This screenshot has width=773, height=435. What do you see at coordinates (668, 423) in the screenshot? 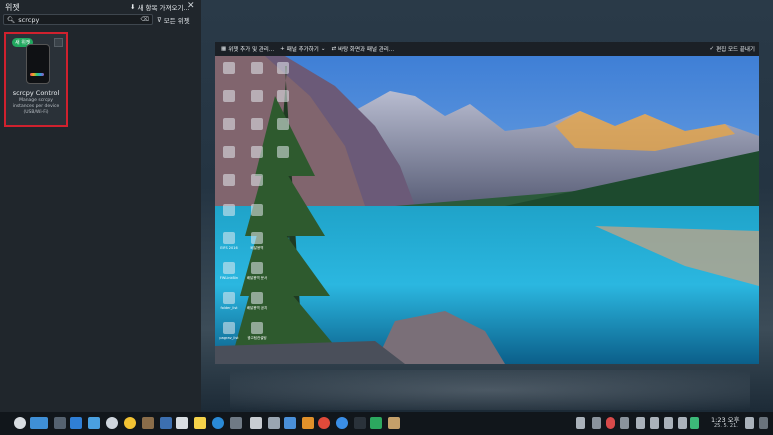
I see `volume-icon` at bounding box center [668, 423].